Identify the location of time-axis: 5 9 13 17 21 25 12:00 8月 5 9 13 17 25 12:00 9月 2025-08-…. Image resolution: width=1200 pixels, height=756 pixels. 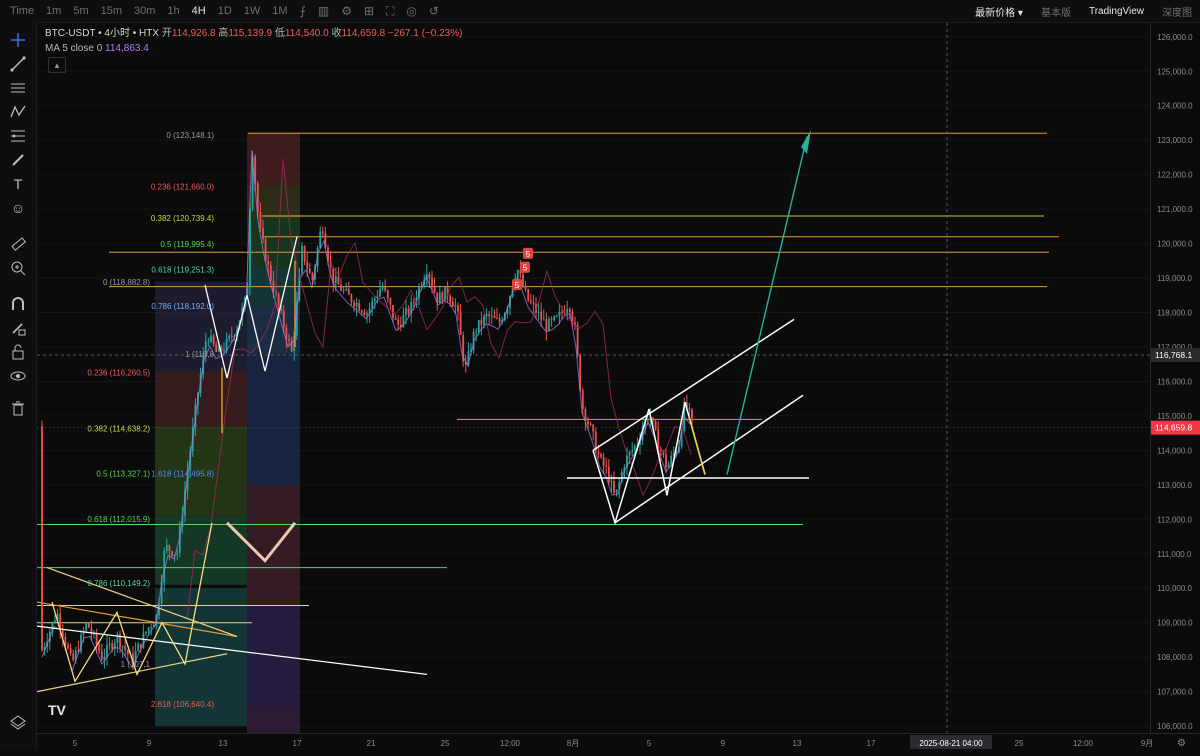
(618, 742).